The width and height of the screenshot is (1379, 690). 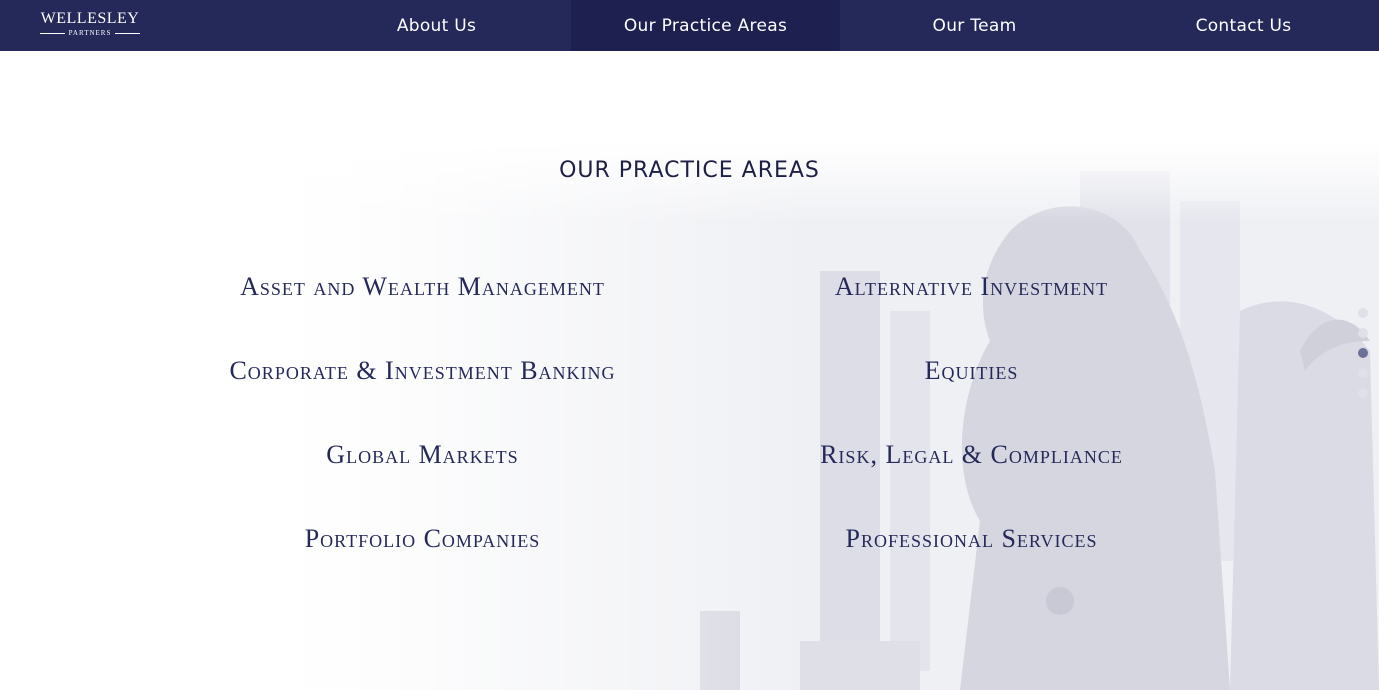 I want to click on practice-area-equities: Equities, so click(x=971, y=371).